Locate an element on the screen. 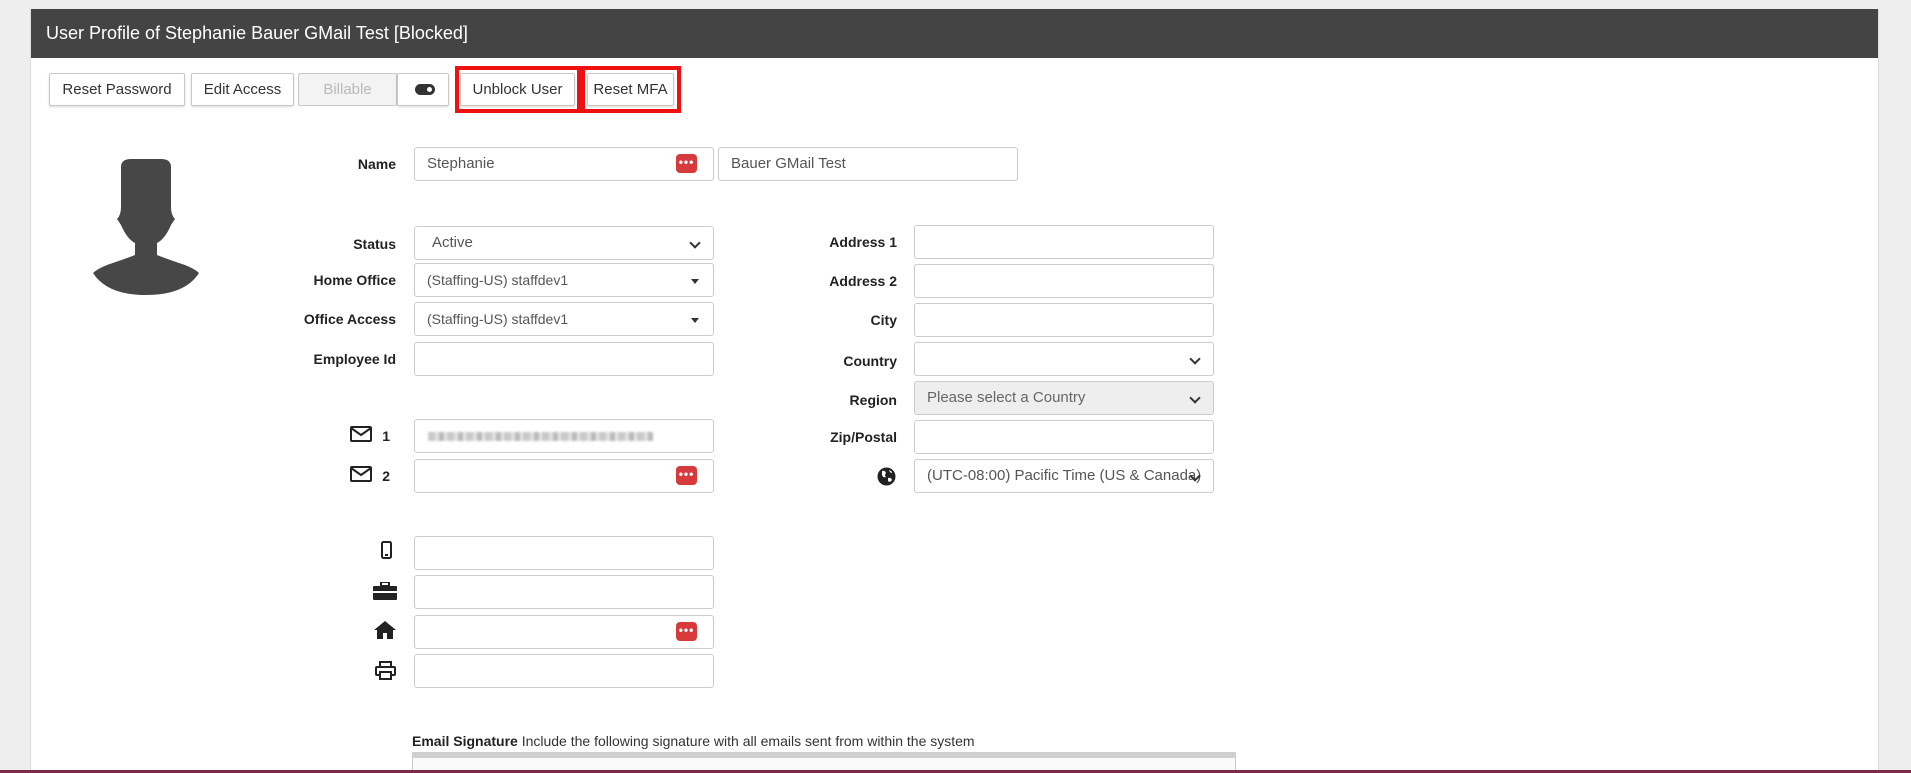 This screenshot has width=1911, height=773. country-select is located at coordinates (1064, 359).